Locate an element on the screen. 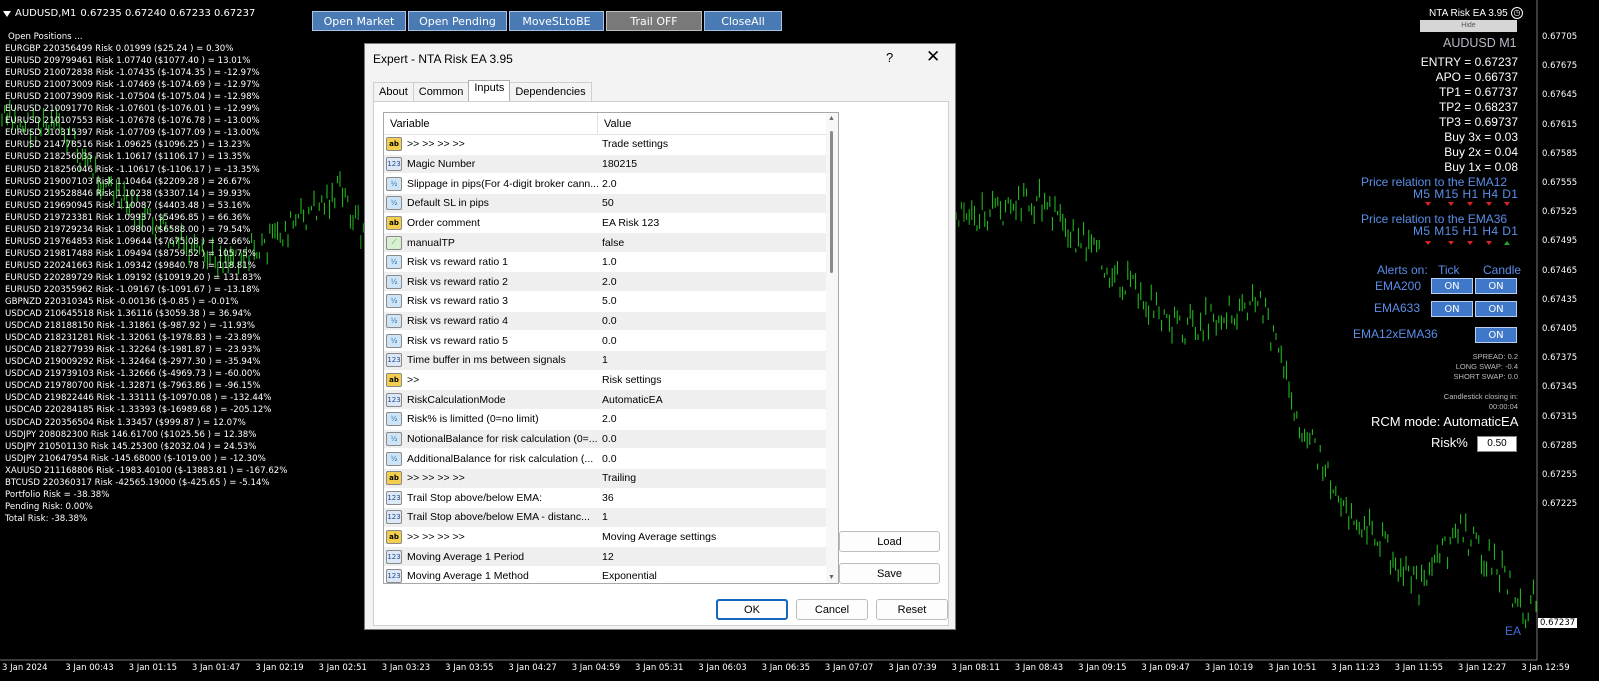 The height and width of the screenshot is (681, 1599). ema12x36-candle-toggle: ON is located at coordinates (1496, 335).